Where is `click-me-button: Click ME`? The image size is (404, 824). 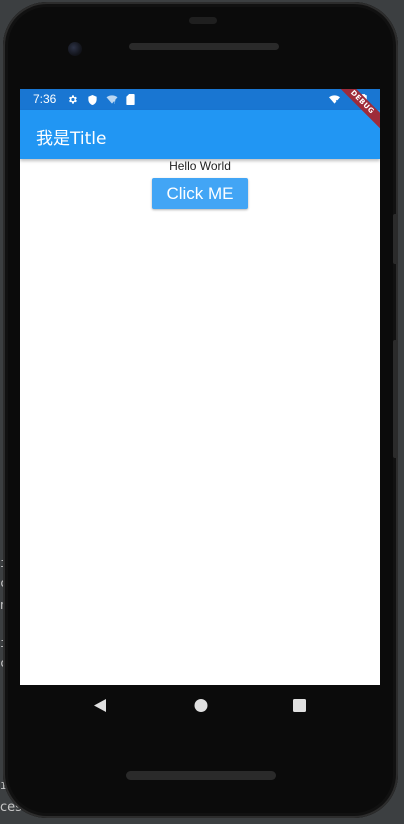 click-me-button: Click ME is located at coordinates (200, 193).